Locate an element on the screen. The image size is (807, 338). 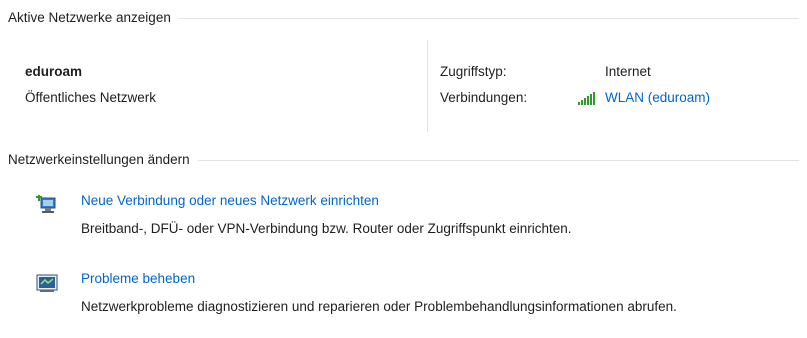
change-settings-header: Netzwerkeinstellungen ändern is located at coordinates (403, 159).